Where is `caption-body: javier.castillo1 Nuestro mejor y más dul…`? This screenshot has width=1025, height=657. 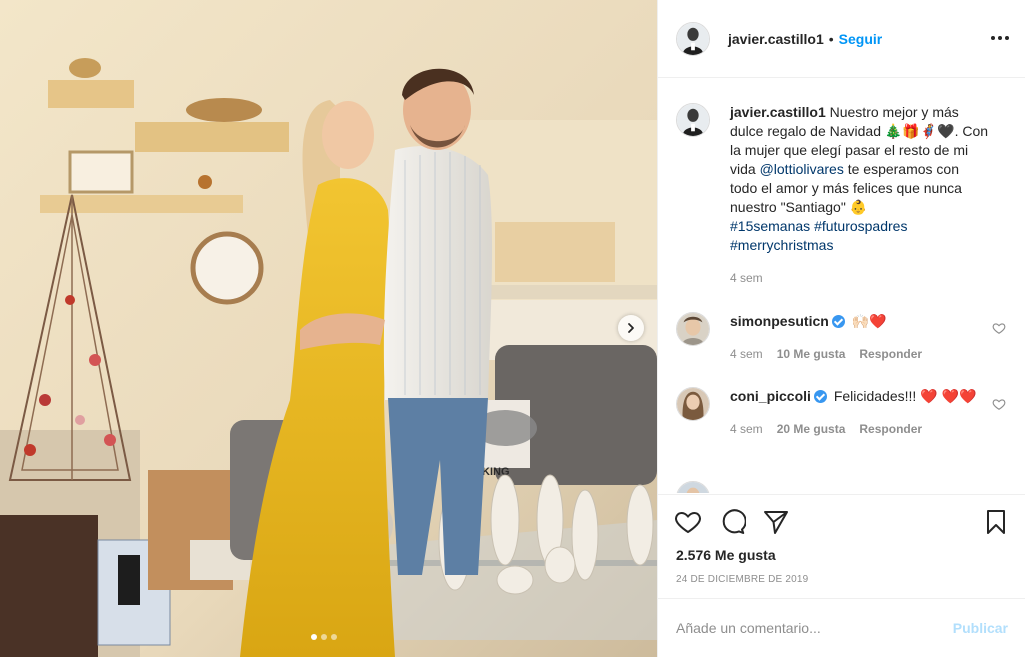 caption-body: javier.castillo1 Nuestro mejor y más dul… is located at coordinates (860, 195).